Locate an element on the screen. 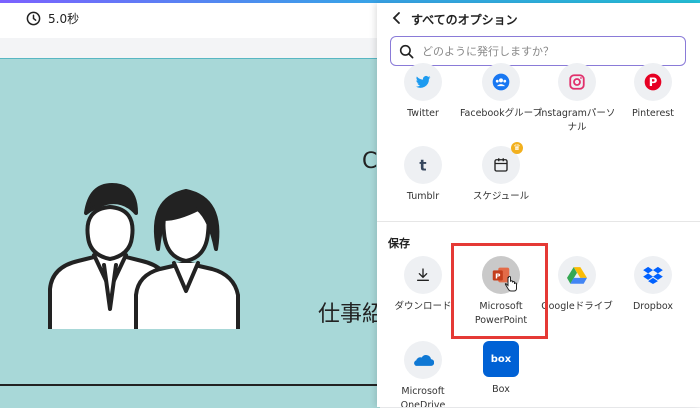  option-pinterest: P Pinterest is located at coordinates (653, 92).